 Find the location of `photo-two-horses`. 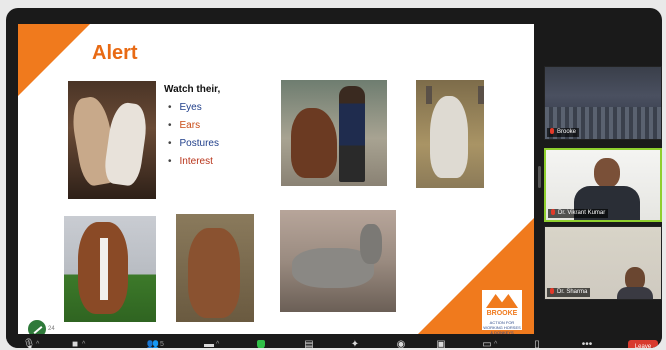

photo-two-horses is located at coordinates (112, 140).